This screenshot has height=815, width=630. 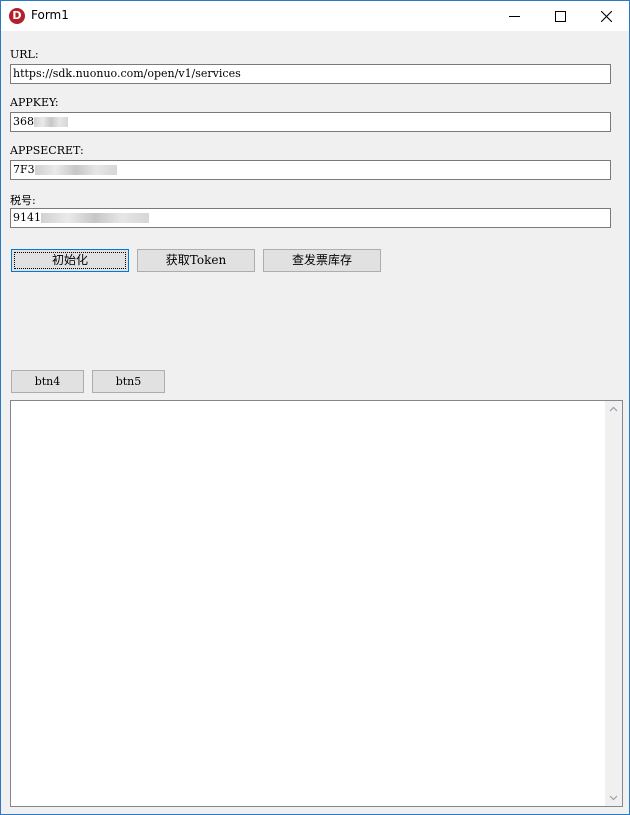 I want to click on focus-ring, so click(x=70, y=260).